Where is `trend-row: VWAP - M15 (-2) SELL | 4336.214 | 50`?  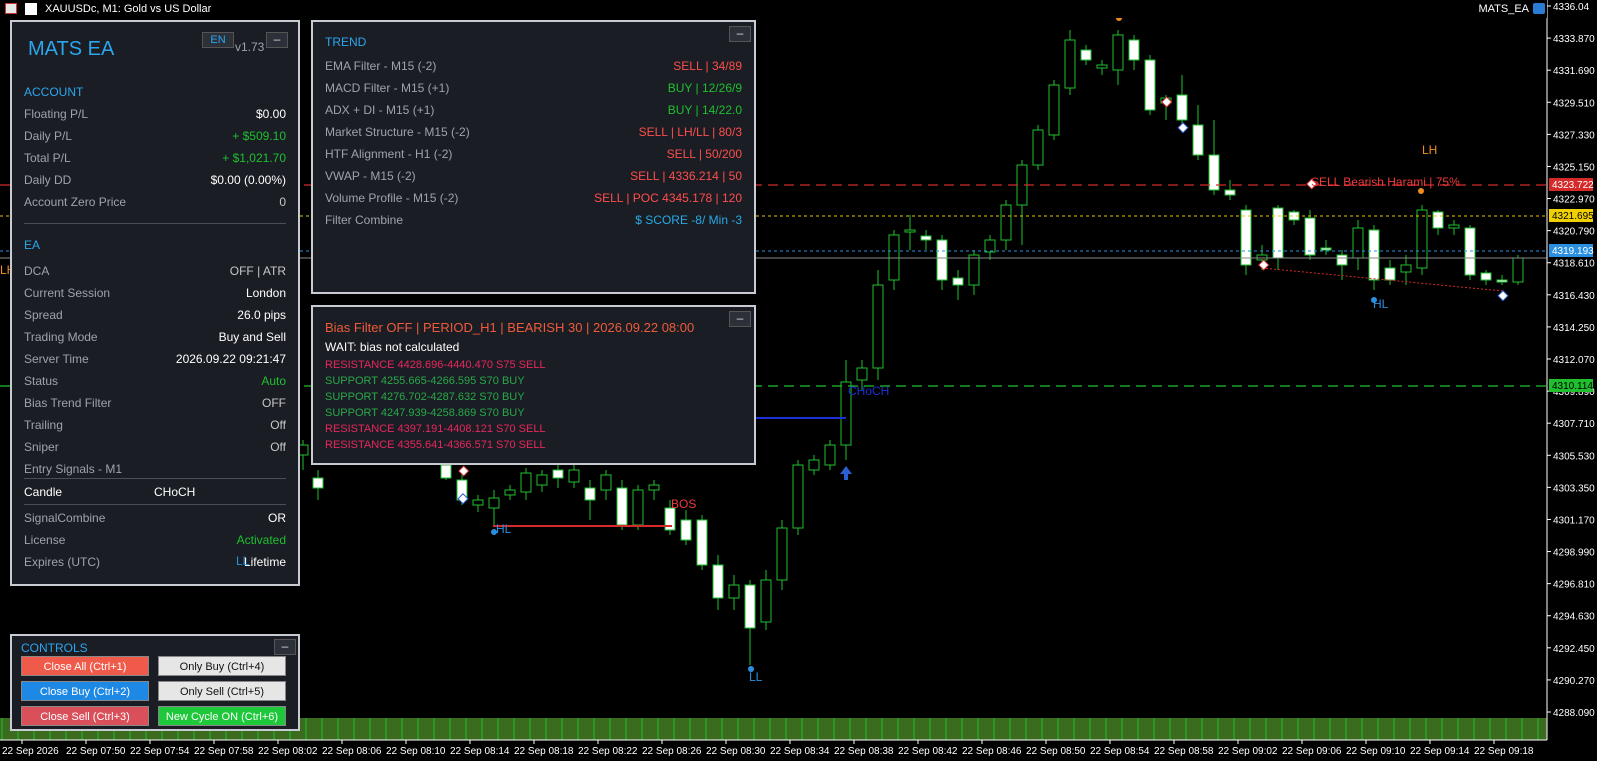
trend-row: VWAP - M15 (-2) SELL | 4336.214 | 50 is located at coordinates (533, 176).